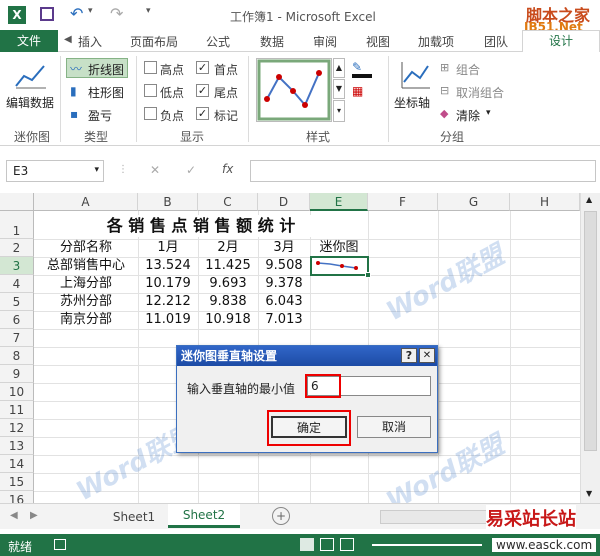  Describe the element at coordinates (339, 248) in the screenshot. I see `header-cell: 迷你图` at that location.